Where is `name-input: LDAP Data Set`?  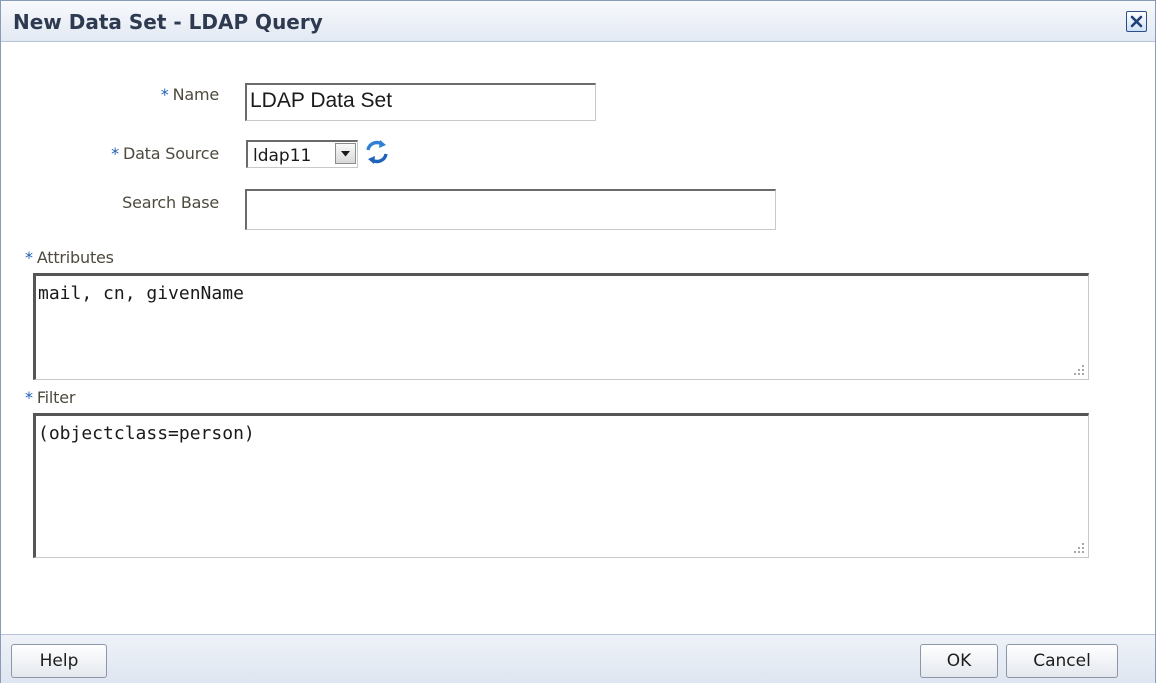 name-input: LDAP Data Set is located at coordinates (420, 102).